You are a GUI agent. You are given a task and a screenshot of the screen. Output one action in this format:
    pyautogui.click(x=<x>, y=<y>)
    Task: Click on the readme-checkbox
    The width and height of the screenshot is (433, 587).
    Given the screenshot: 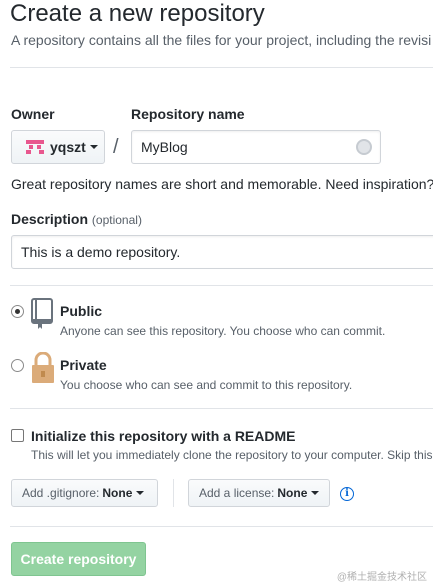 What is the action you would take?
    pyautogui.click(x=17, y=435)
    